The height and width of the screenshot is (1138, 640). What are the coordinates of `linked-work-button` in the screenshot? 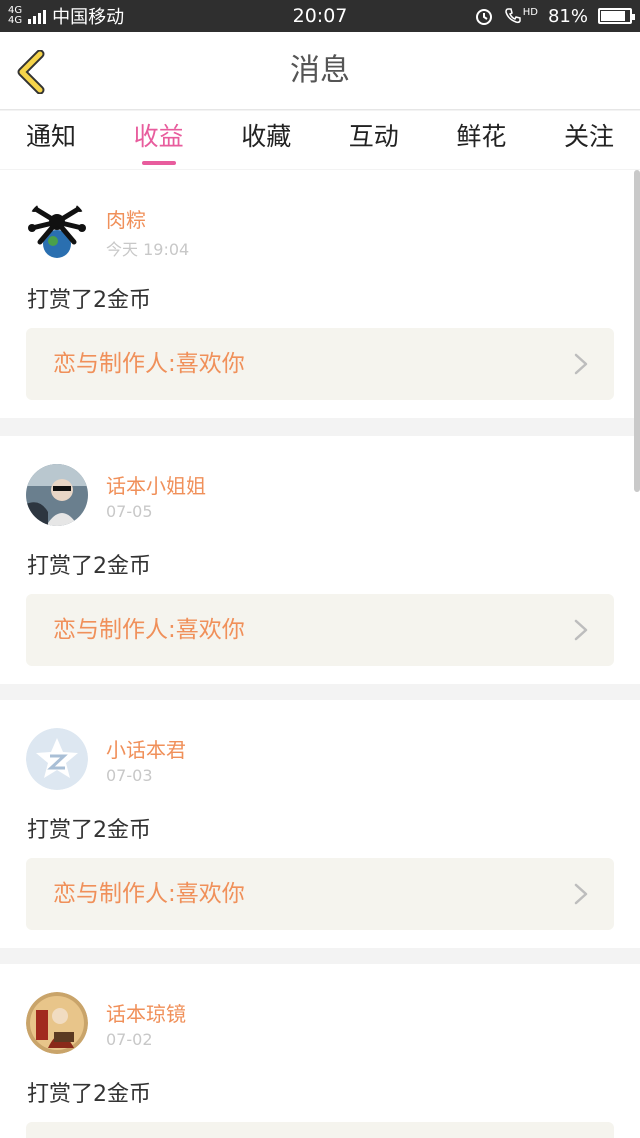 It's located at (320, 1130).